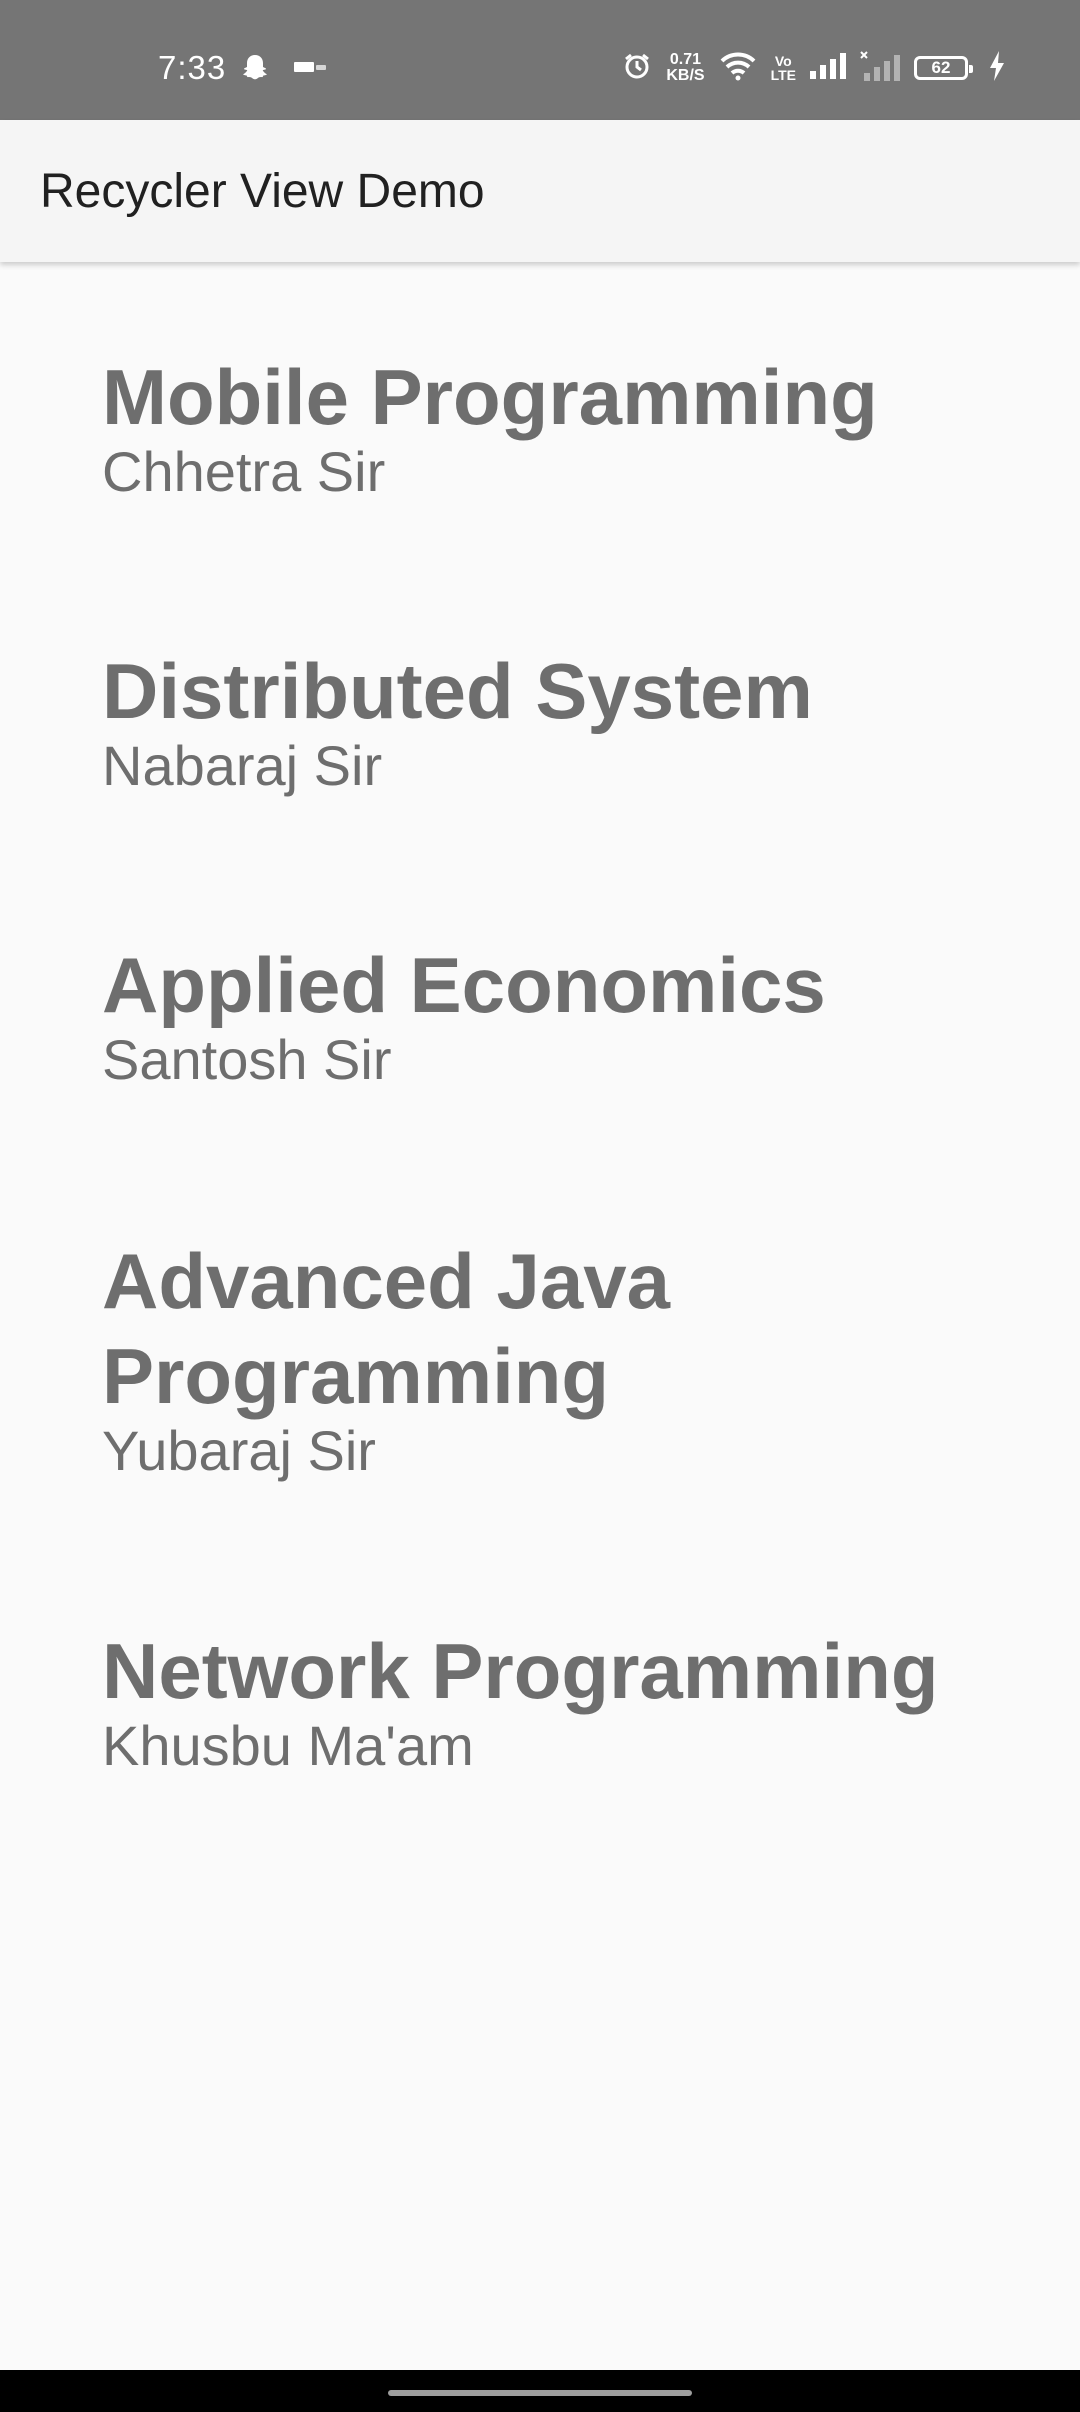 The image size is (1080, 2412). What do you see at coordinates (255, 69) in the screenshot?
I see `snapchat-icon` at bounding box center [255, 69].